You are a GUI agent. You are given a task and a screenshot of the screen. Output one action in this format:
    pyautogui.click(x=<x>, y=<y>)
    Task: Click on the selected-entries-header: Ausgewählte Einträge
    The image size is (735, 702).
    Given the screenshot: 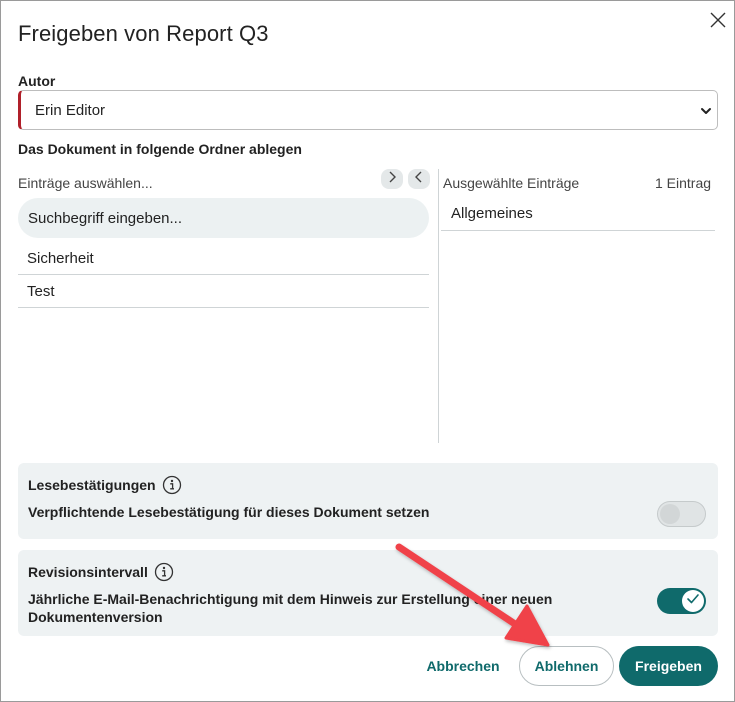 What is the action you would take?
    pyautogui.click(x=511, y=183)
    